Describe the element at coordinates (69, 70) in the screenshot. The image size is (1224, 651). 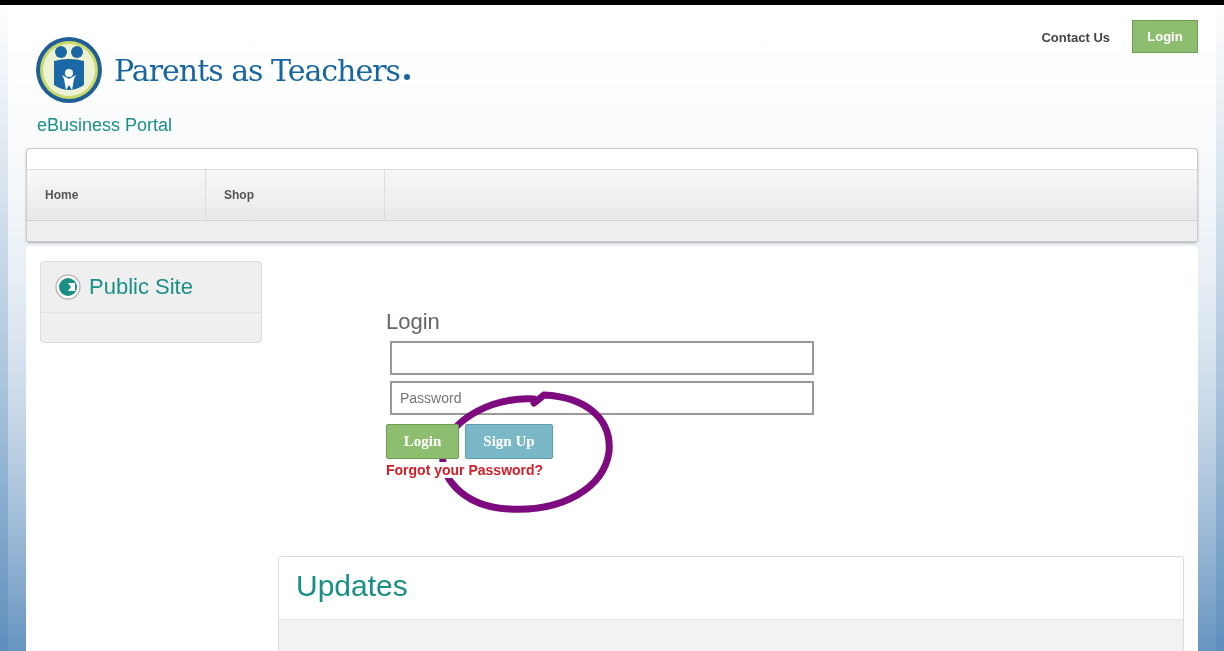
I see `logo-icon` at that location.